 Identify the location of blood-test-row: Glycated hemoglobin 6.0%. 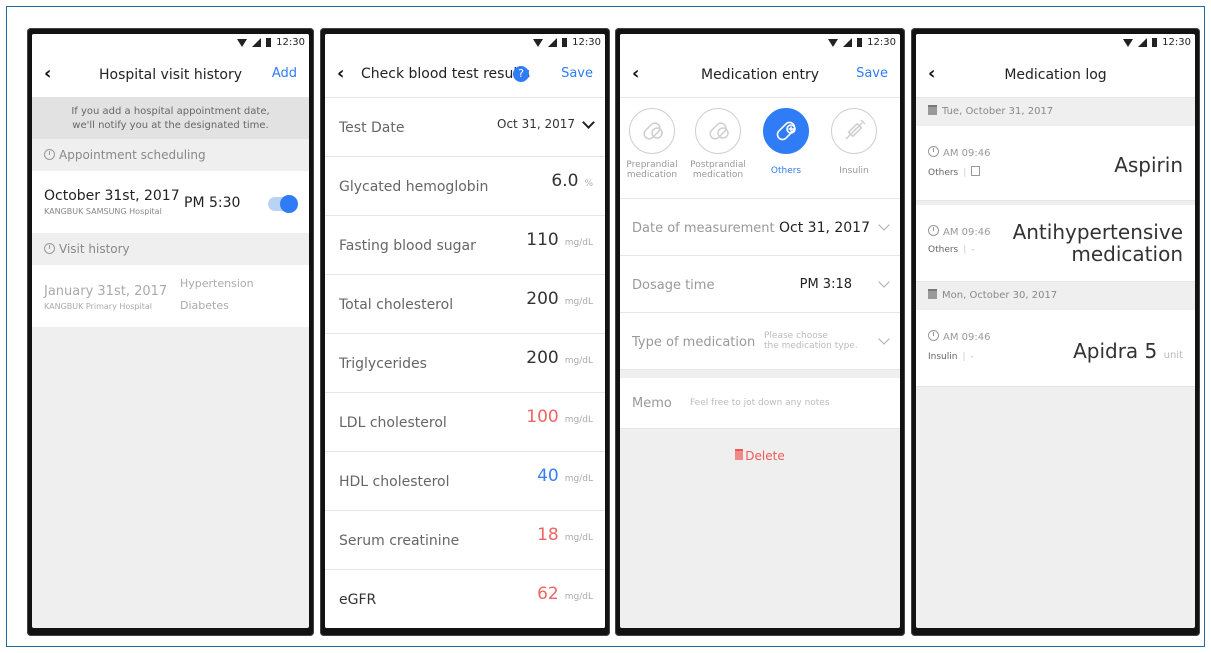
(465, 186).